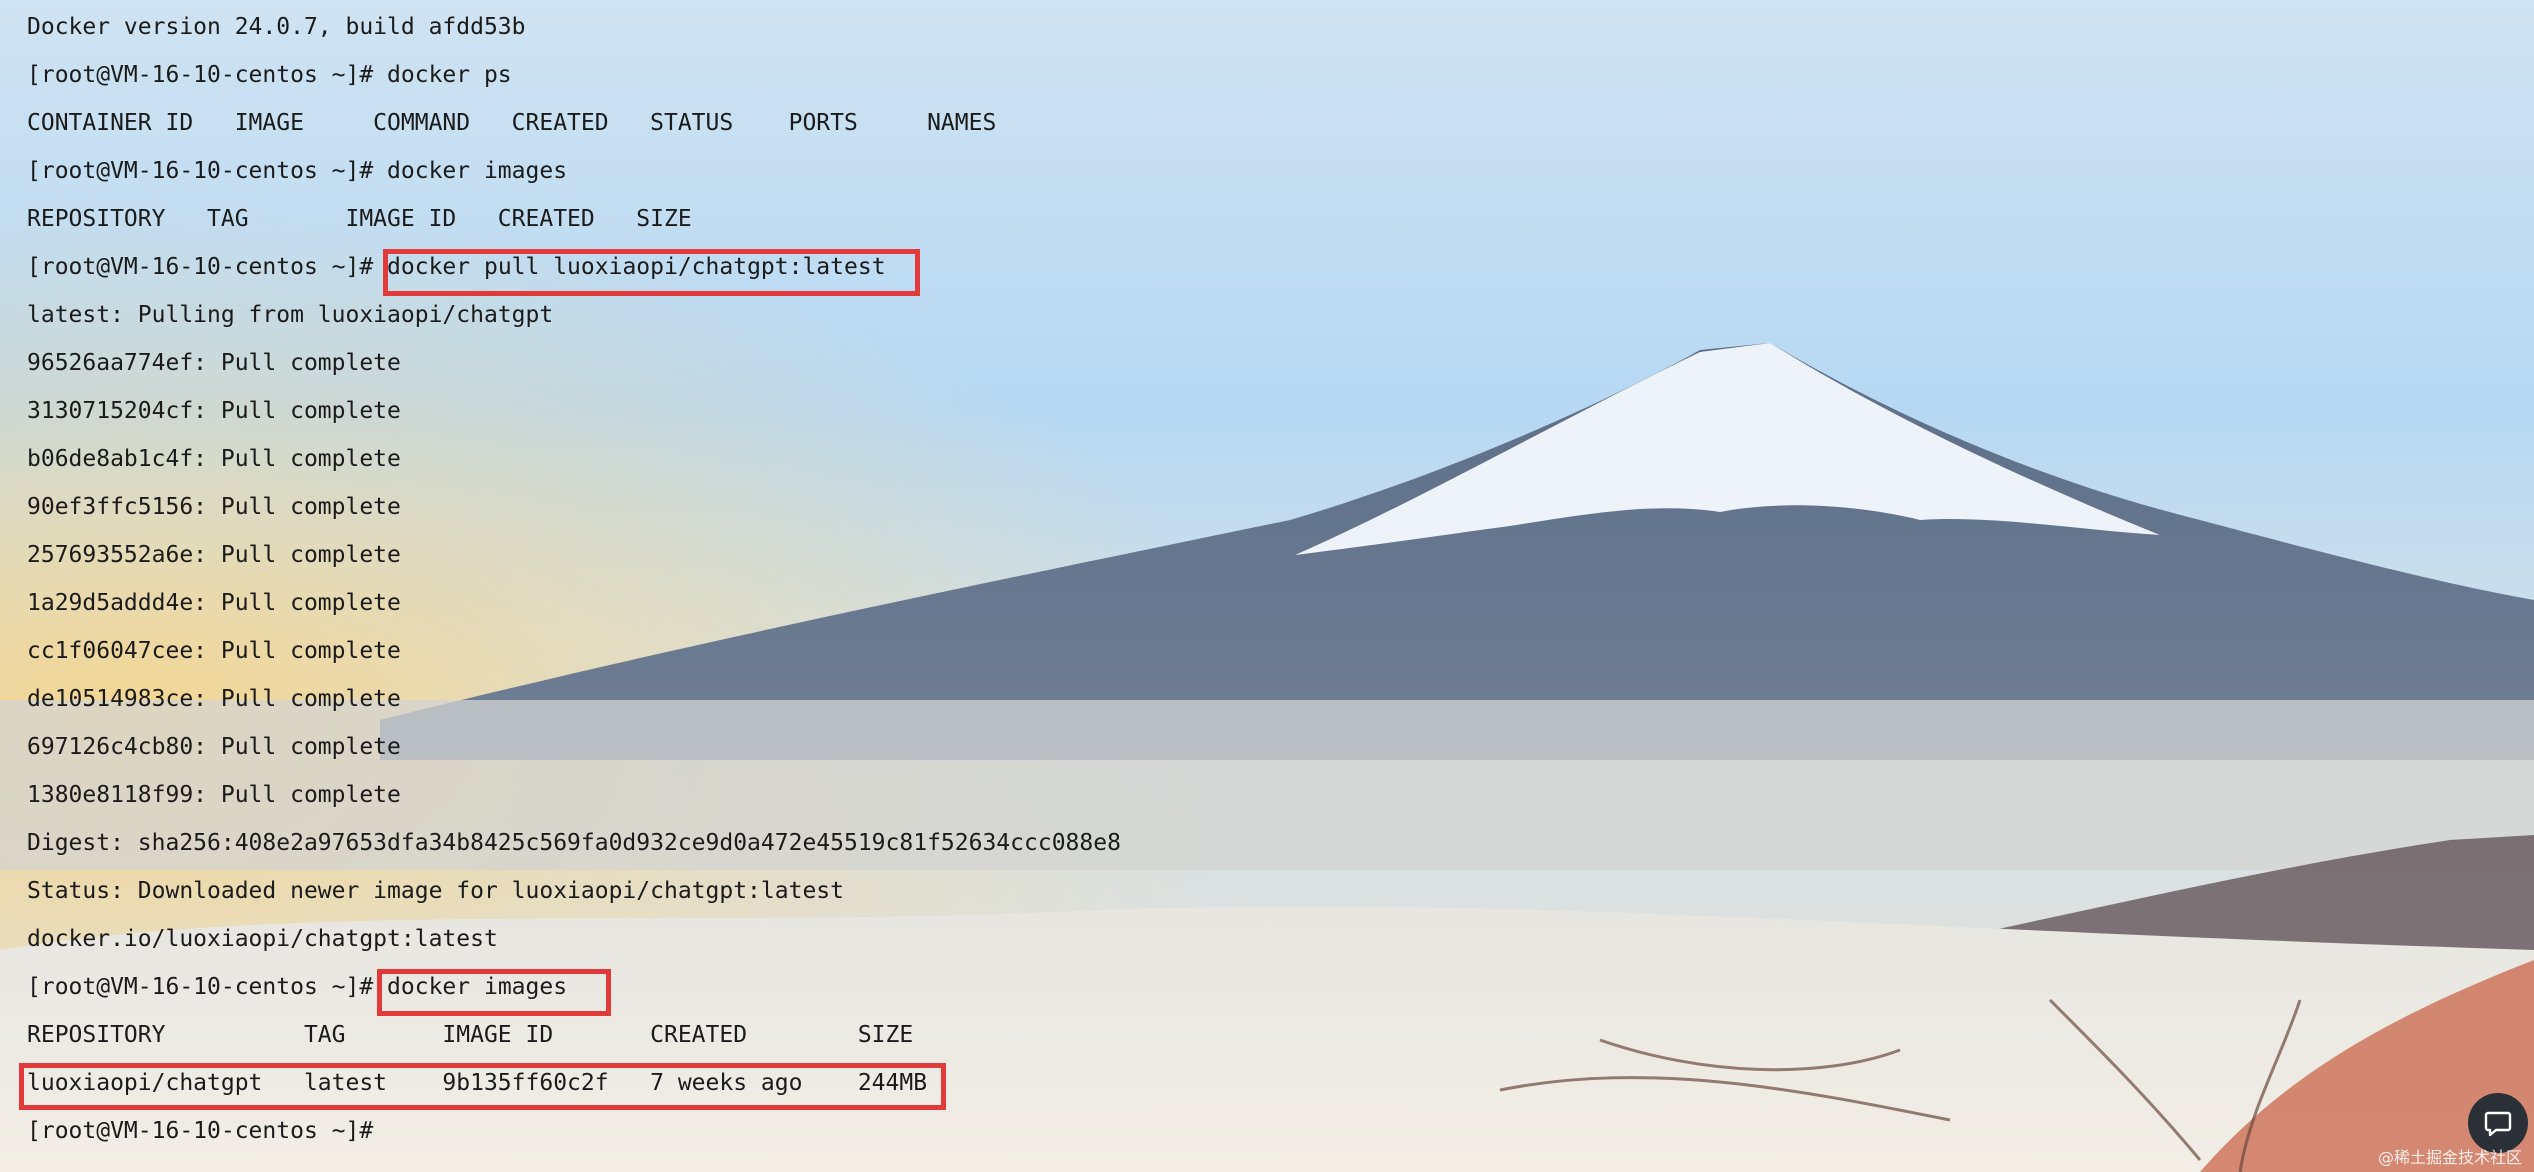 The image size is (2534, 1172). I want to click on command-docker-images: docker images, so click(470, 171).